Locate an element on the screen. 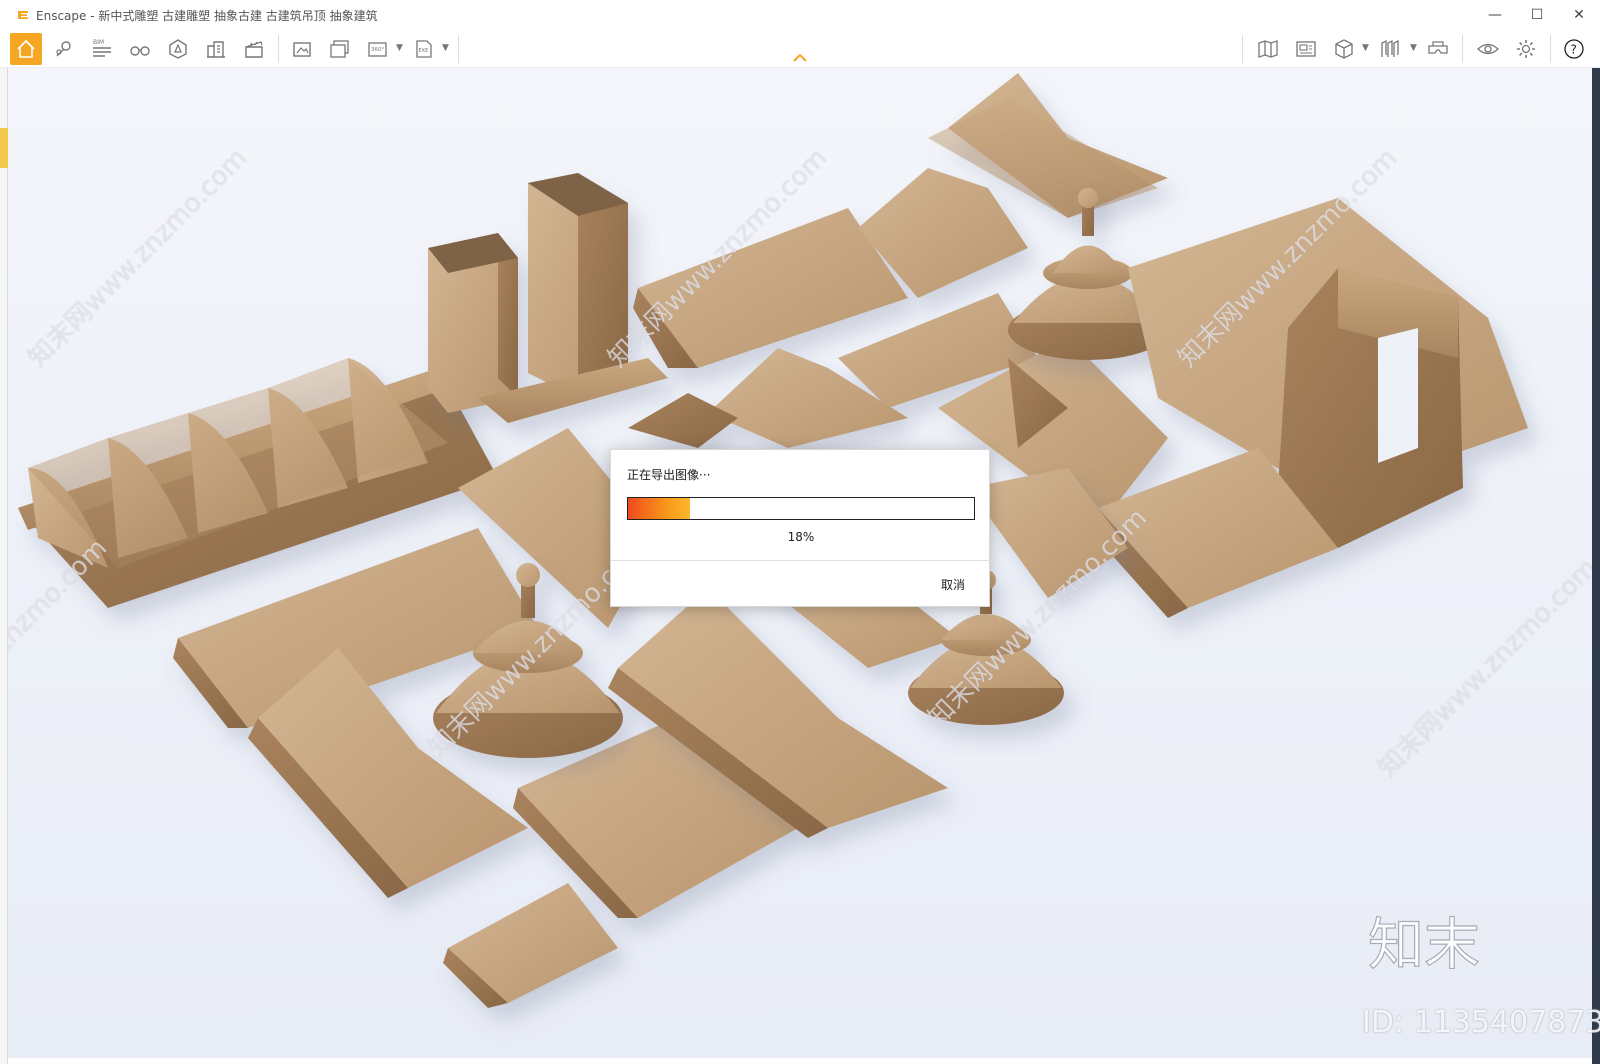 This screenshot has height=1064, width=1600. export-progress-dialog: 正在导出图像··· 18% 取消 is located at coordinates (800, 528).